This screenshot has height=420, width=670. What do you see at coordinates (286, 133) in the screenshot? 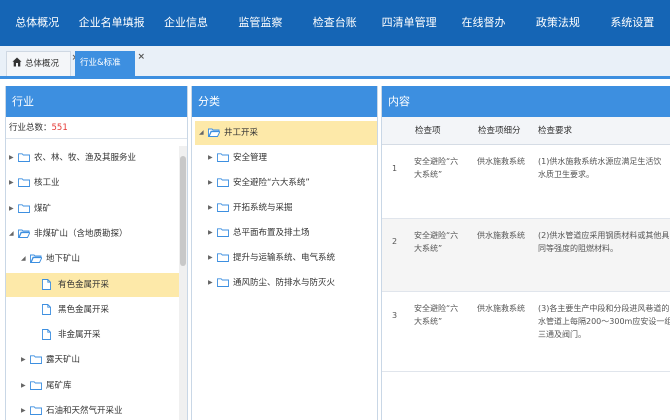
I see `tree-item: ◢ 井工开采` at bounding box center [286, 133].